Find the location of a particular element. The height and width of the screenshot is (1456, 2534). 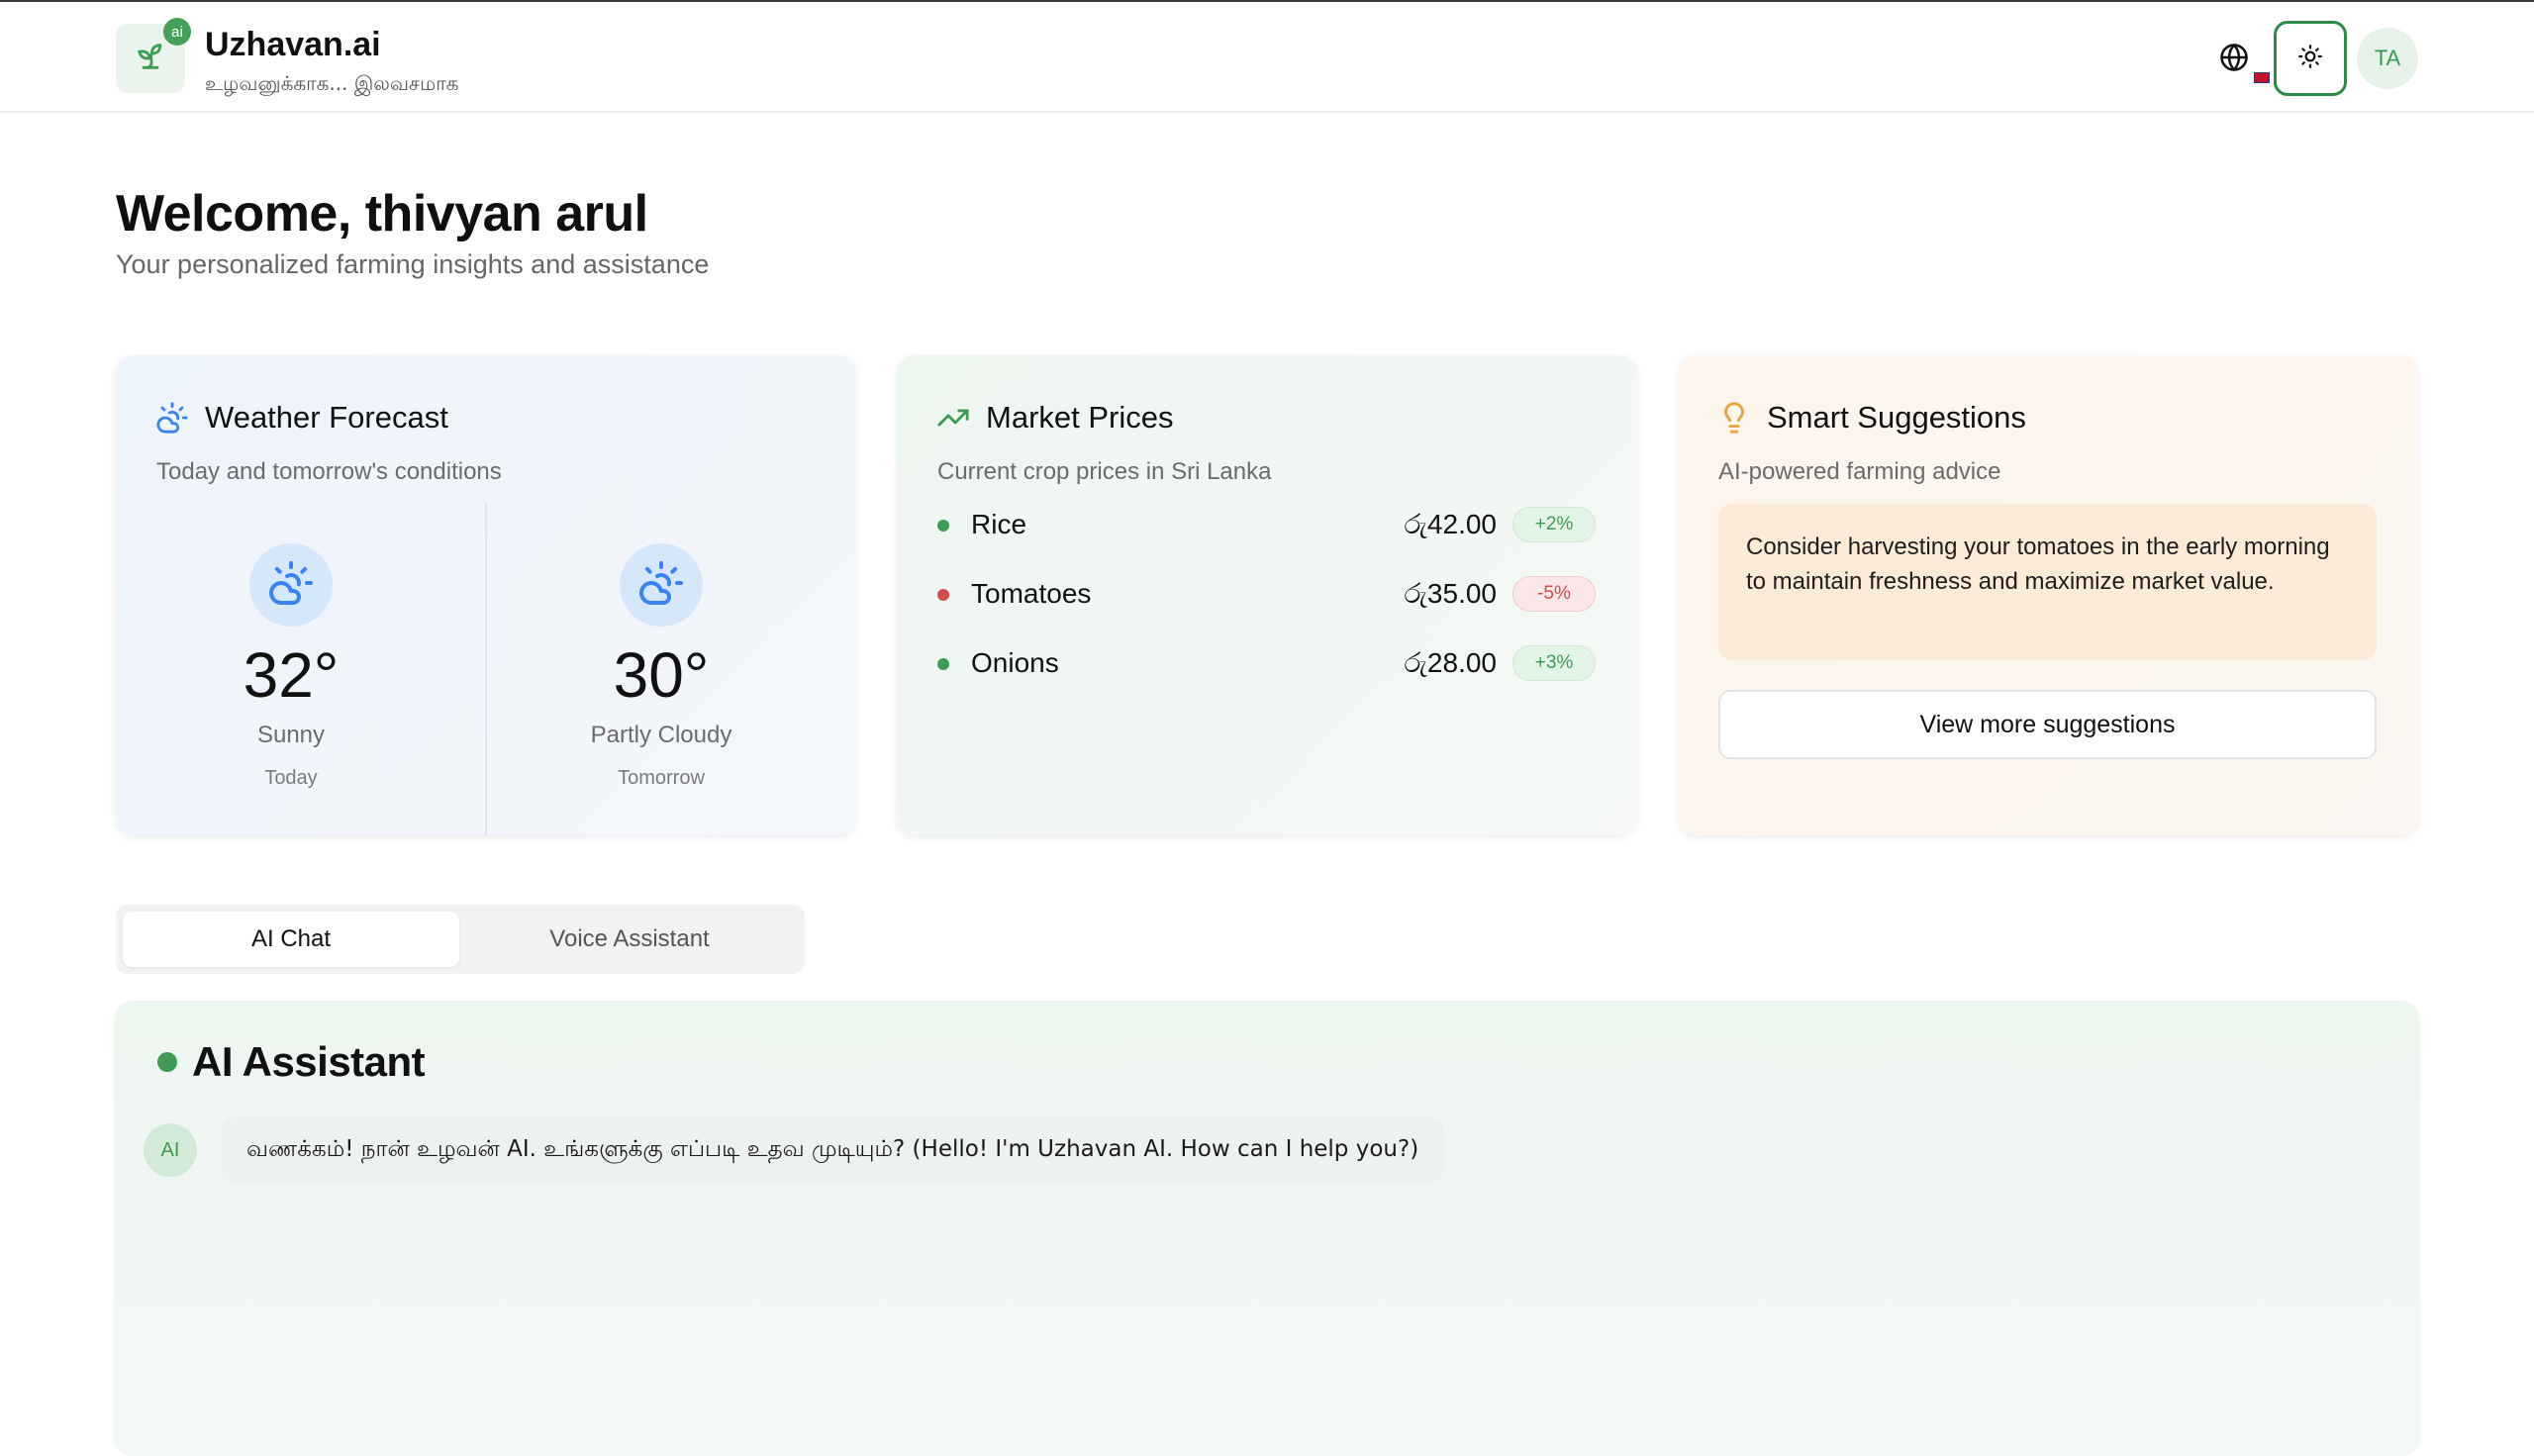

tab-ai-chat: AI Chat is located at coordinates (291, 940).